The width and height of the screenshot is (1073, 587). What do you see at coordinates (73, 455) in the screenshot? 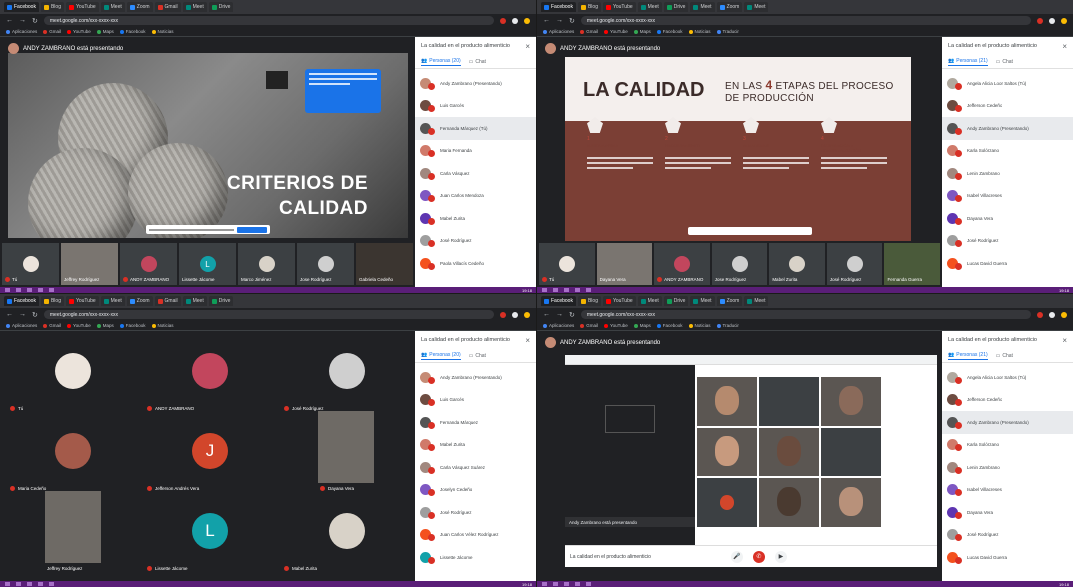
I see `video-tile: Maria Cedeño` at bounding box center [73, 455].